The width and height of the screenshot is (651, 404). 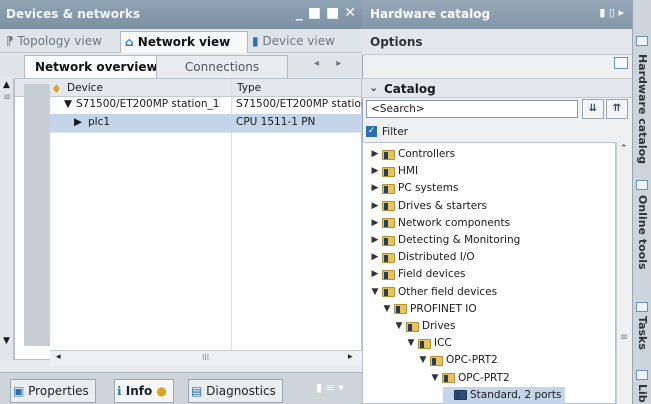 What do you see at coordinates (299, 104) in the screenshot?
I see `cell-type: S71500/ET200MP station` at bounding box center [299, 104].